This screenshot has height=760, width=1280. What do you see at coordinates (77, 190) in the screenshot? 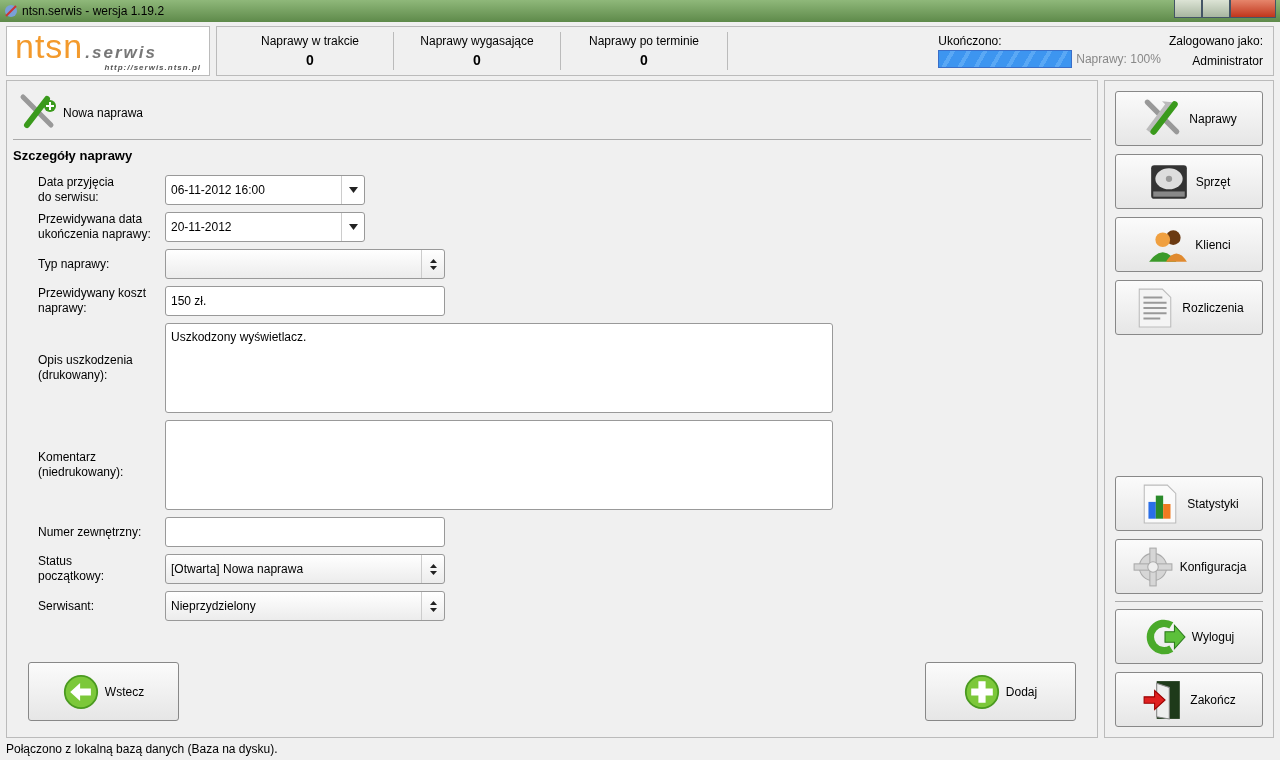
I see `field-label: Data przyjęcia do serwisu:` at bounding box center [77, 190].